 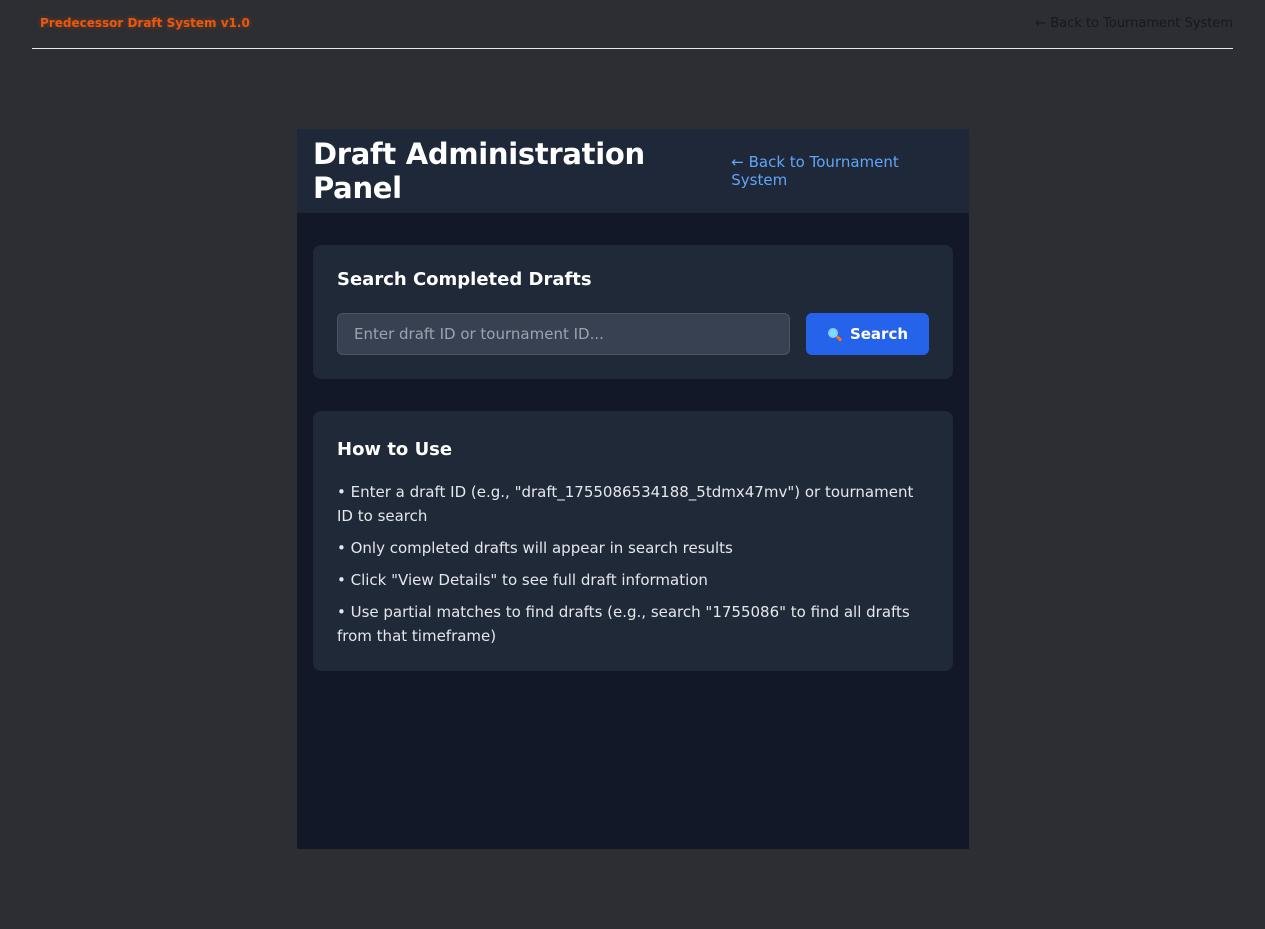 What do you see at coordinates (145, 23) in the screenshot?
I see `app-brand: Predecessor Draft System v1.0` at bounding box center [145, 23].